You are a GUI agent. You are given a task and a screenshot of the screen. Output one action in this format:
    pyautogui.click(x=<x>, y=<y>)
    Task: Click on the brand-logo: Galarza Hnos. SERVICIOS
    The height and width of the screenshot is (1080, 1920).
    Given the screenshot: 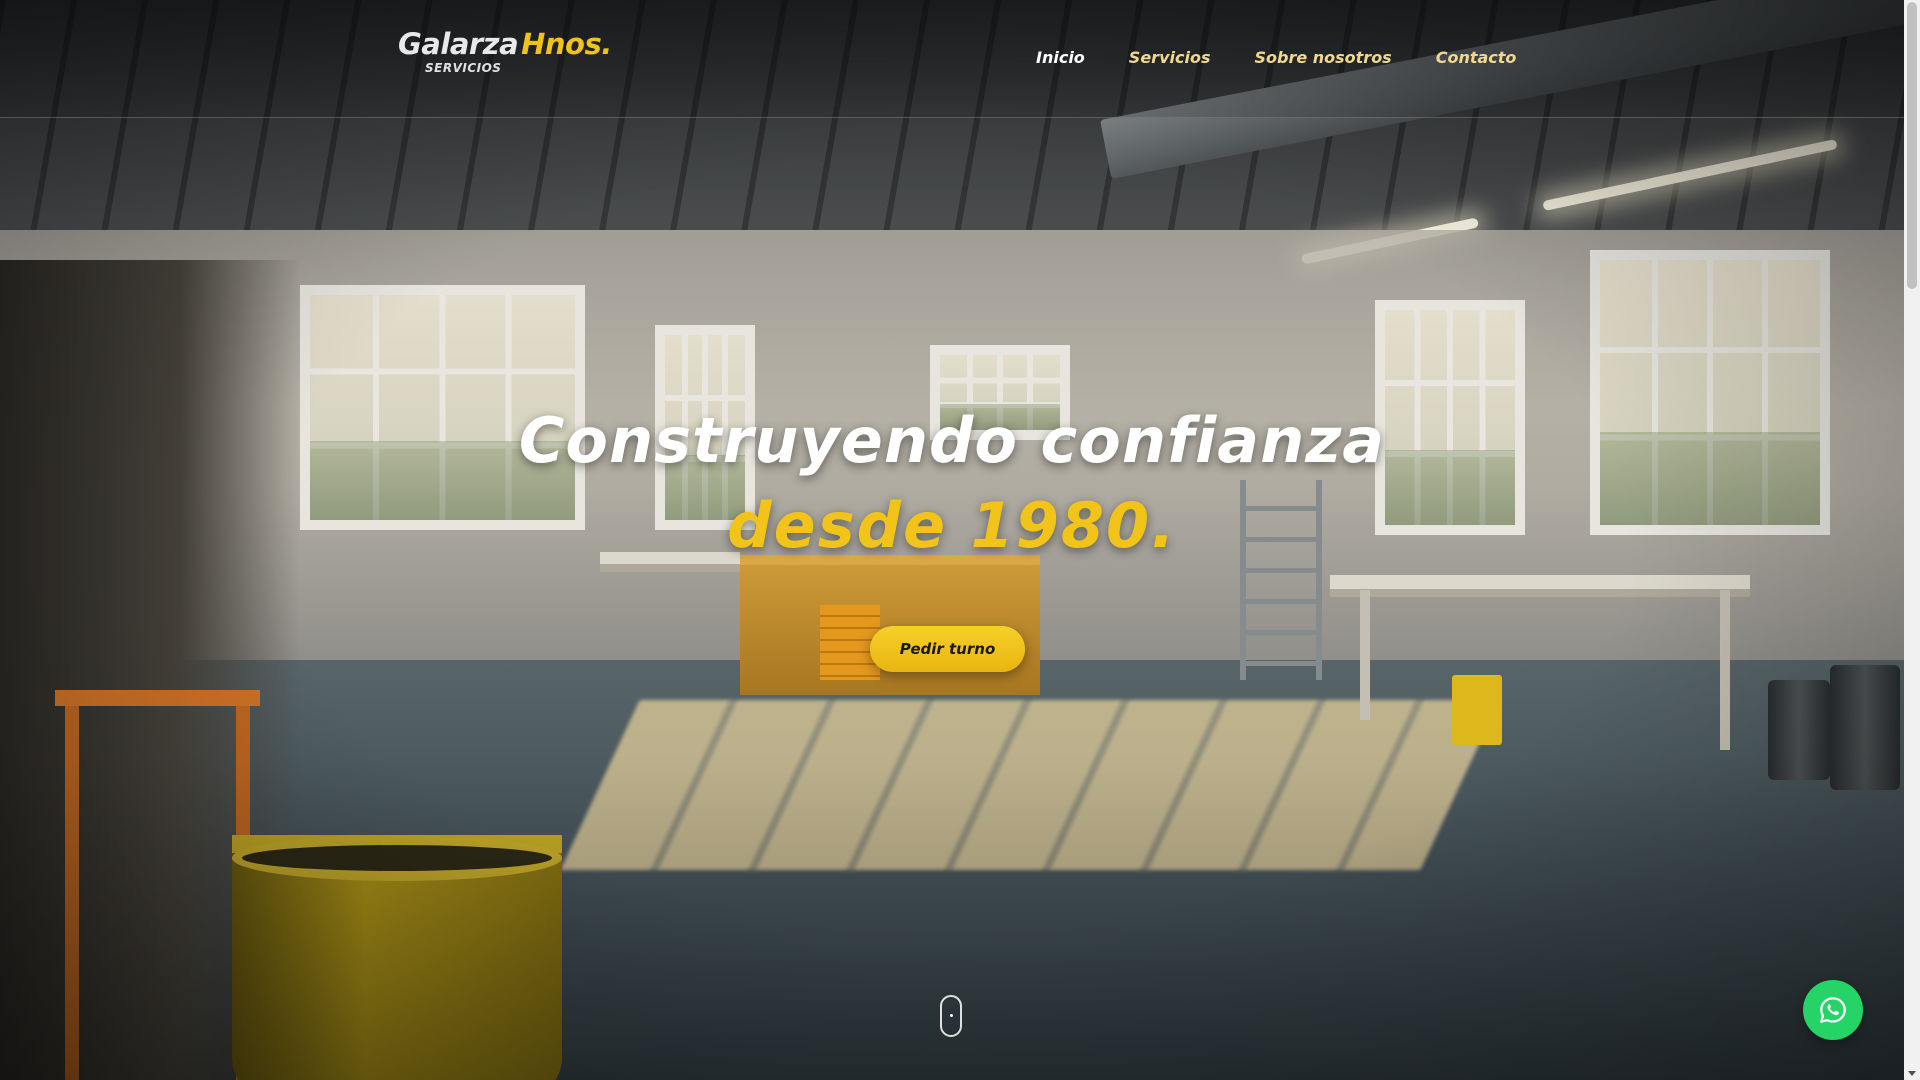 What is the action you would take?
    pyautogui.click(x=505, y=54)
    